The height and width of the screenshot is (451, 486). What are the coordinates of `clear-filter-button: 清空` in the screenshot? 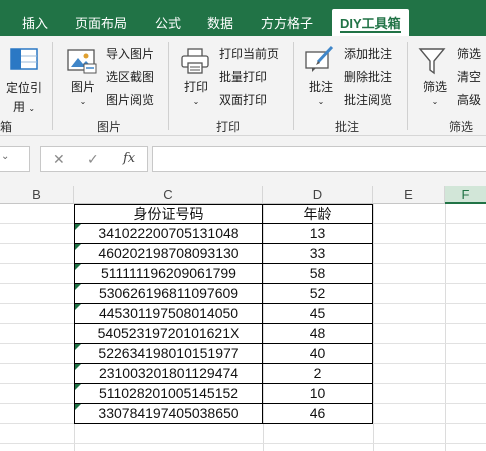 It's located at (469, 76).